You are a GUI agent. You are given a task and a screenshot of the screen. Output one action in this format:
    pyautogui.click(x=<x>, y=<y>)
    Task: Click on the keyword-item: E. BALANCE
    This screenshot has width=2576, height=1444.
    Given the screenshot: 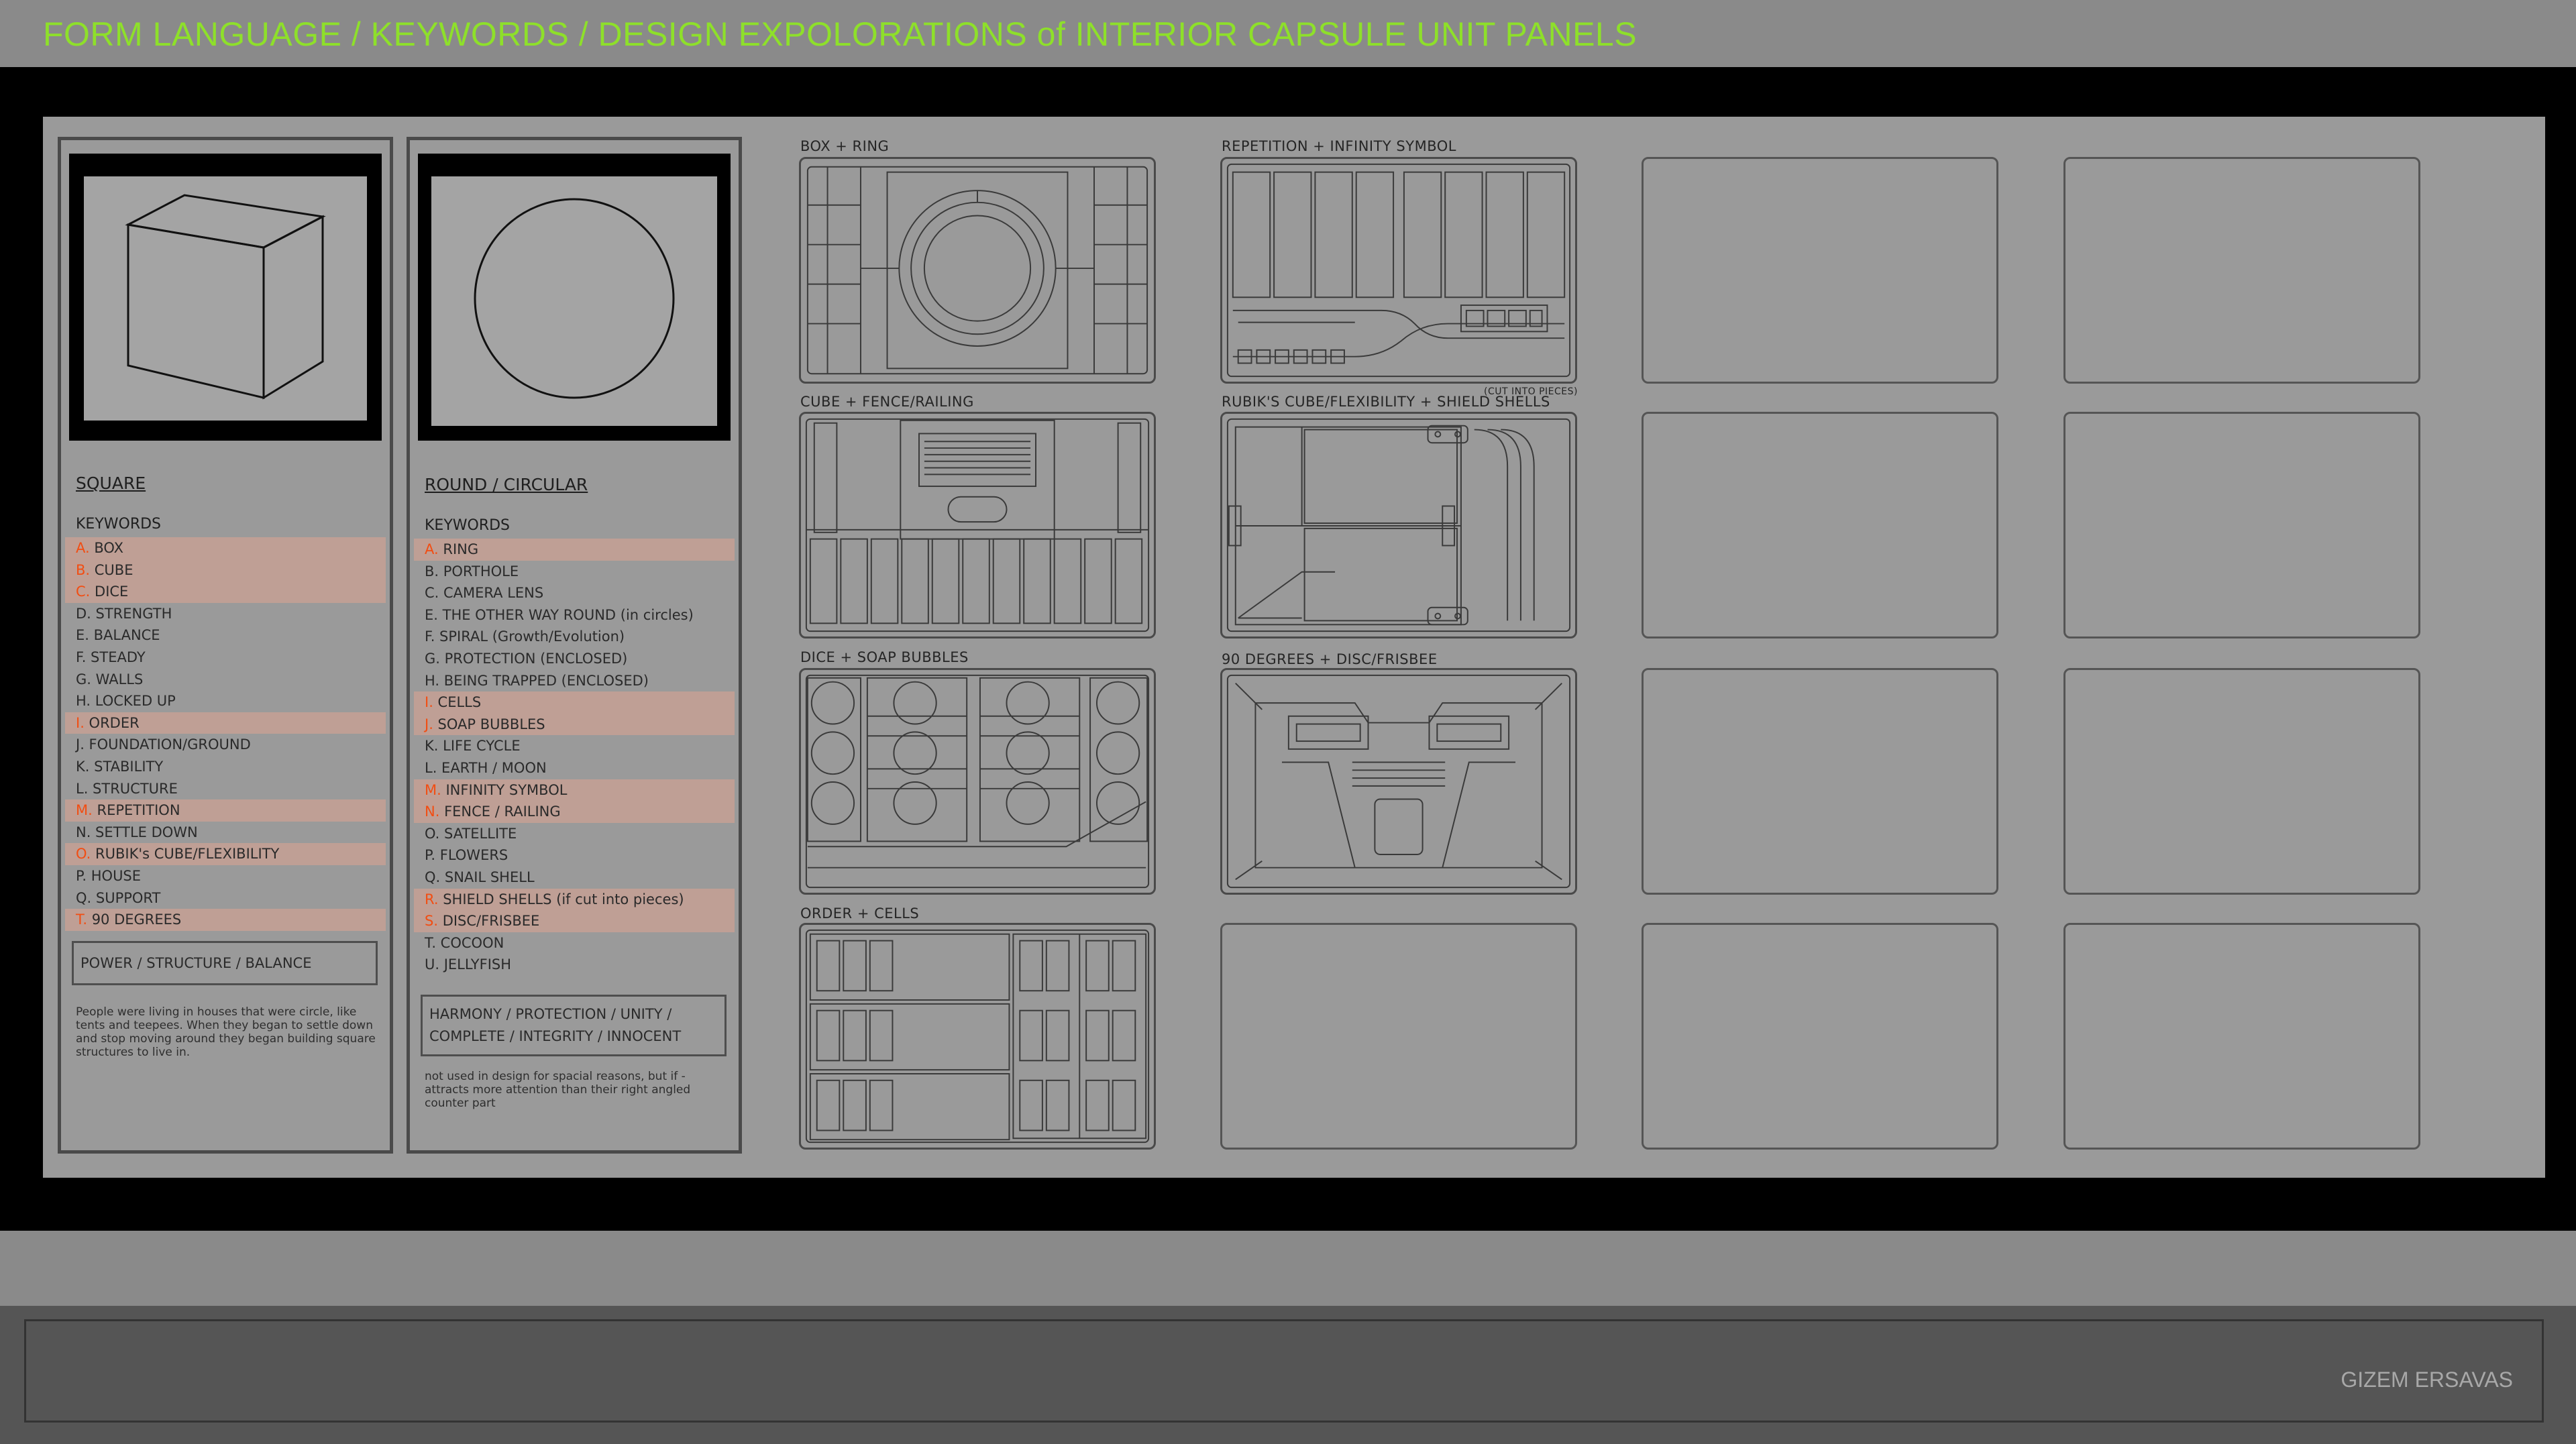 What is the action you would take?
    pyautogui.click(x=118, y=635)
    